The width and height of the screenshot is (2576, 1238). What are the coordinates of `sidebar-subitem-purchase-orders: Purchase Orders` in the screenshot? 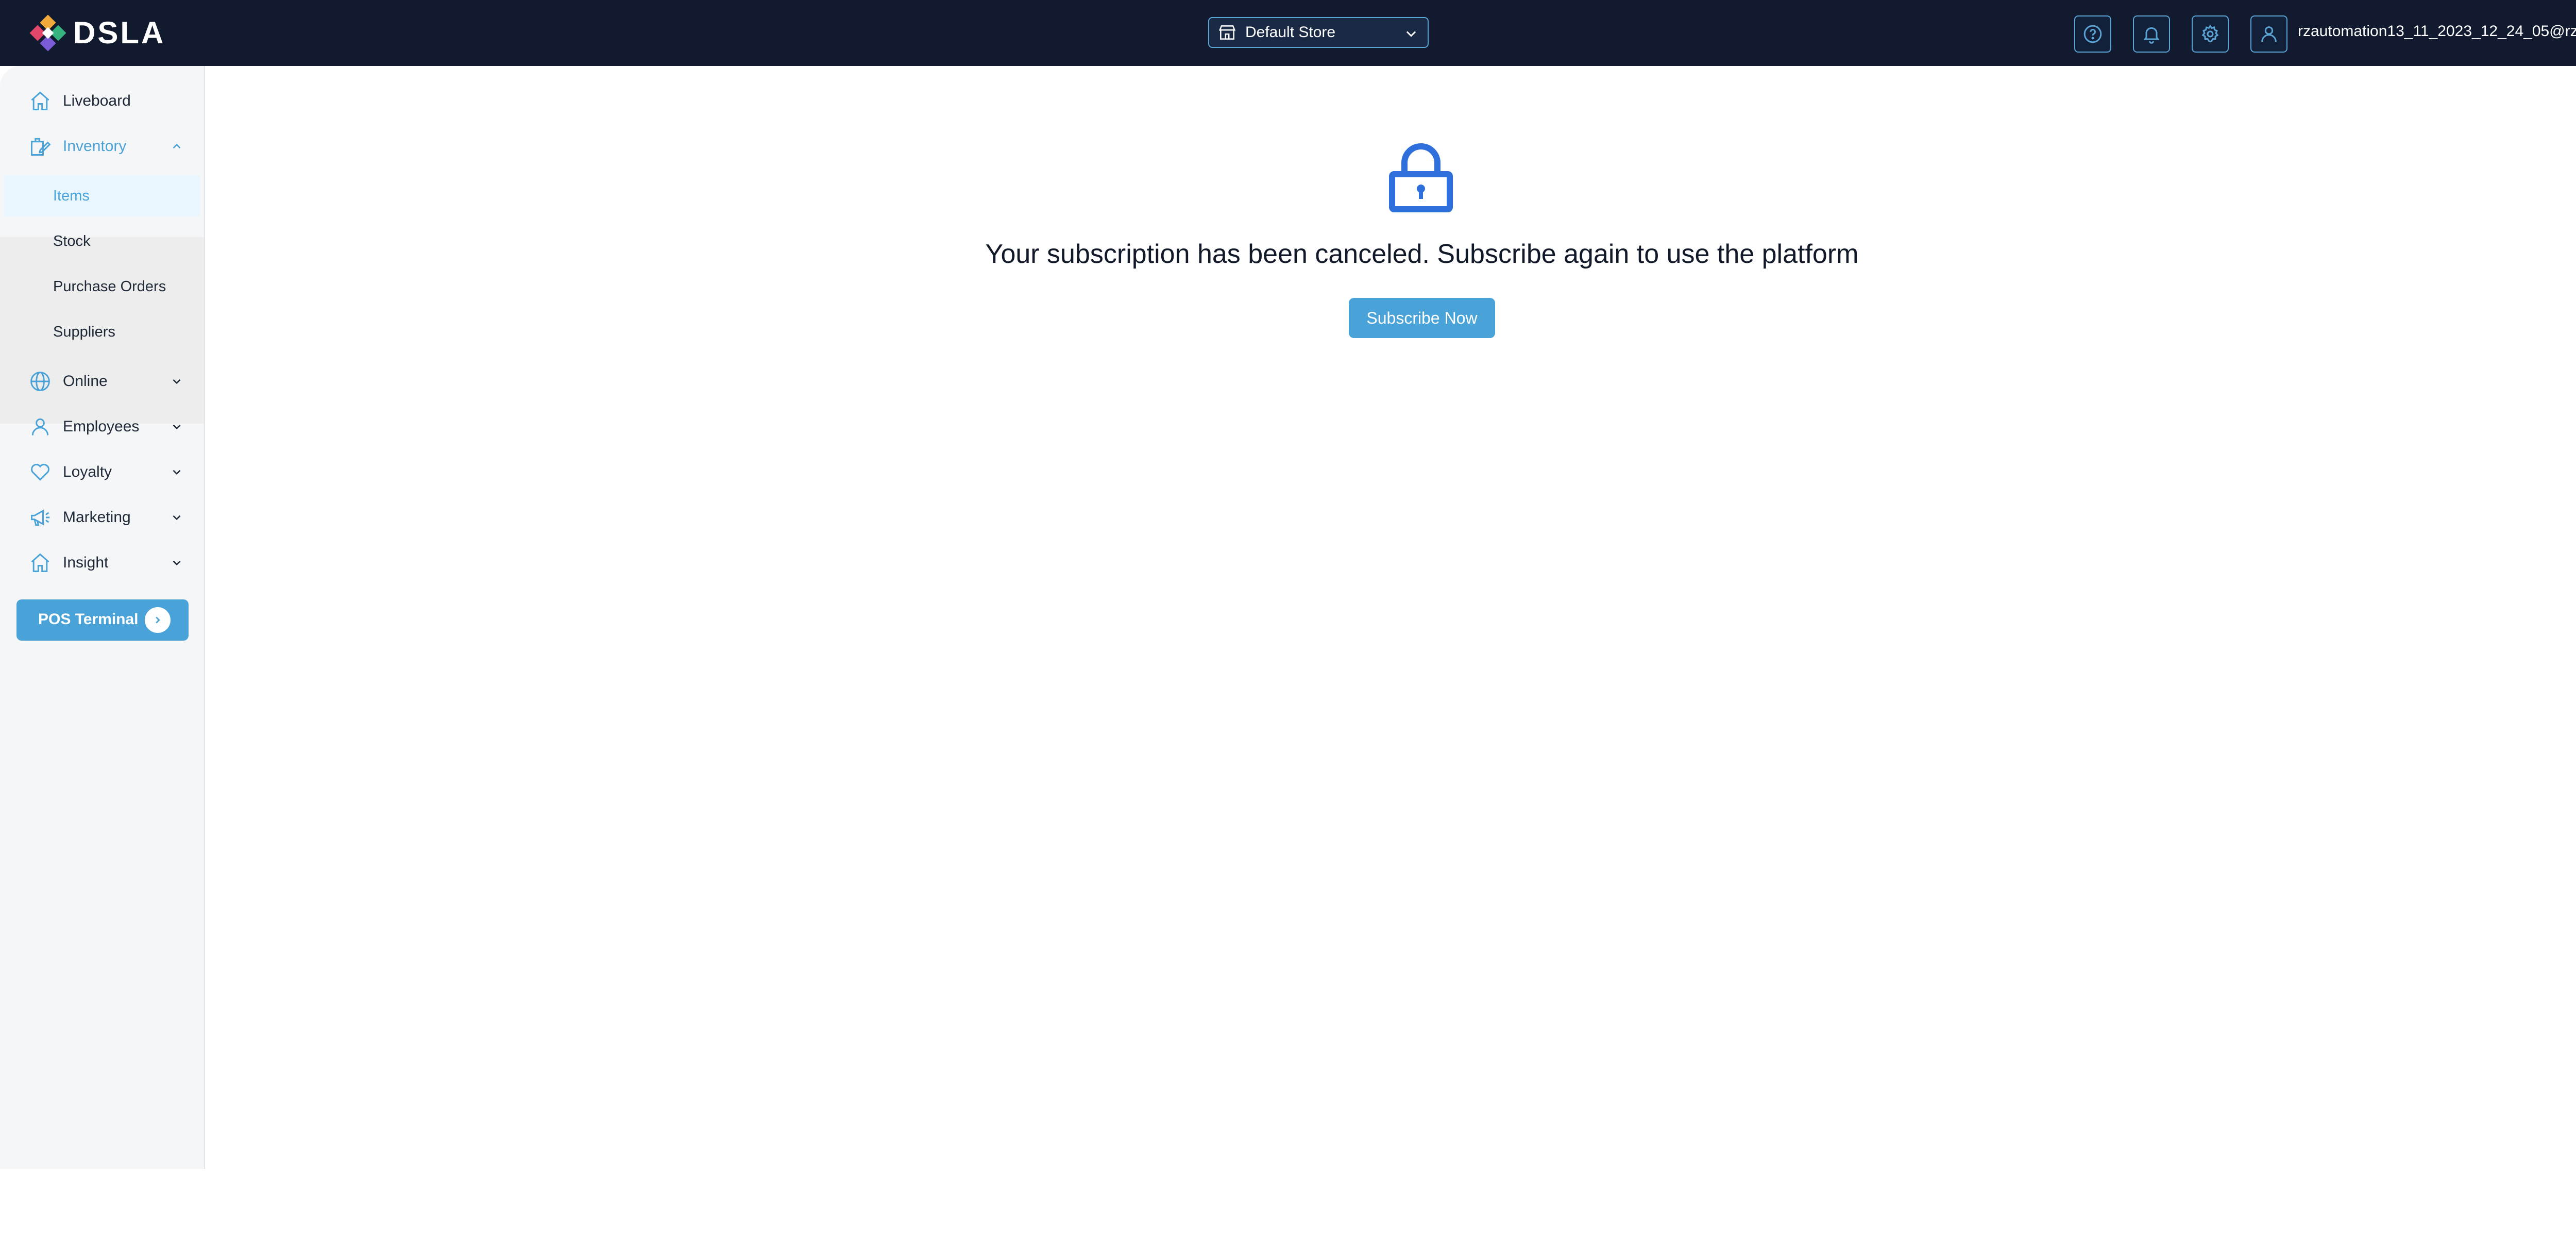 It's located at (102, 286).